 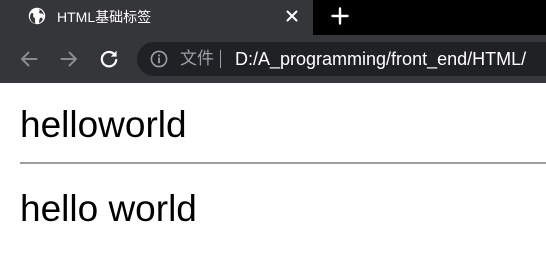 What do you see at coordinates (29, 59) in the screenshot?
I see `back-arrow-icon` at bounding box center [29, 59].